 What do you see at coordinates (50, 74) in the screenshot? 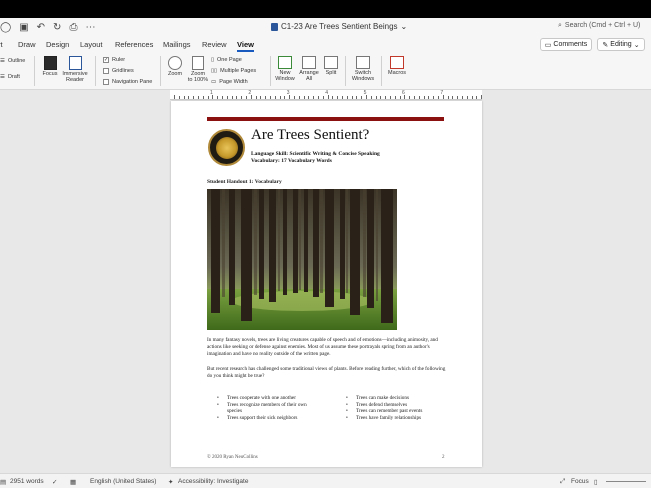
I see `focus-label: Focus` at bounding box center [50, 74].